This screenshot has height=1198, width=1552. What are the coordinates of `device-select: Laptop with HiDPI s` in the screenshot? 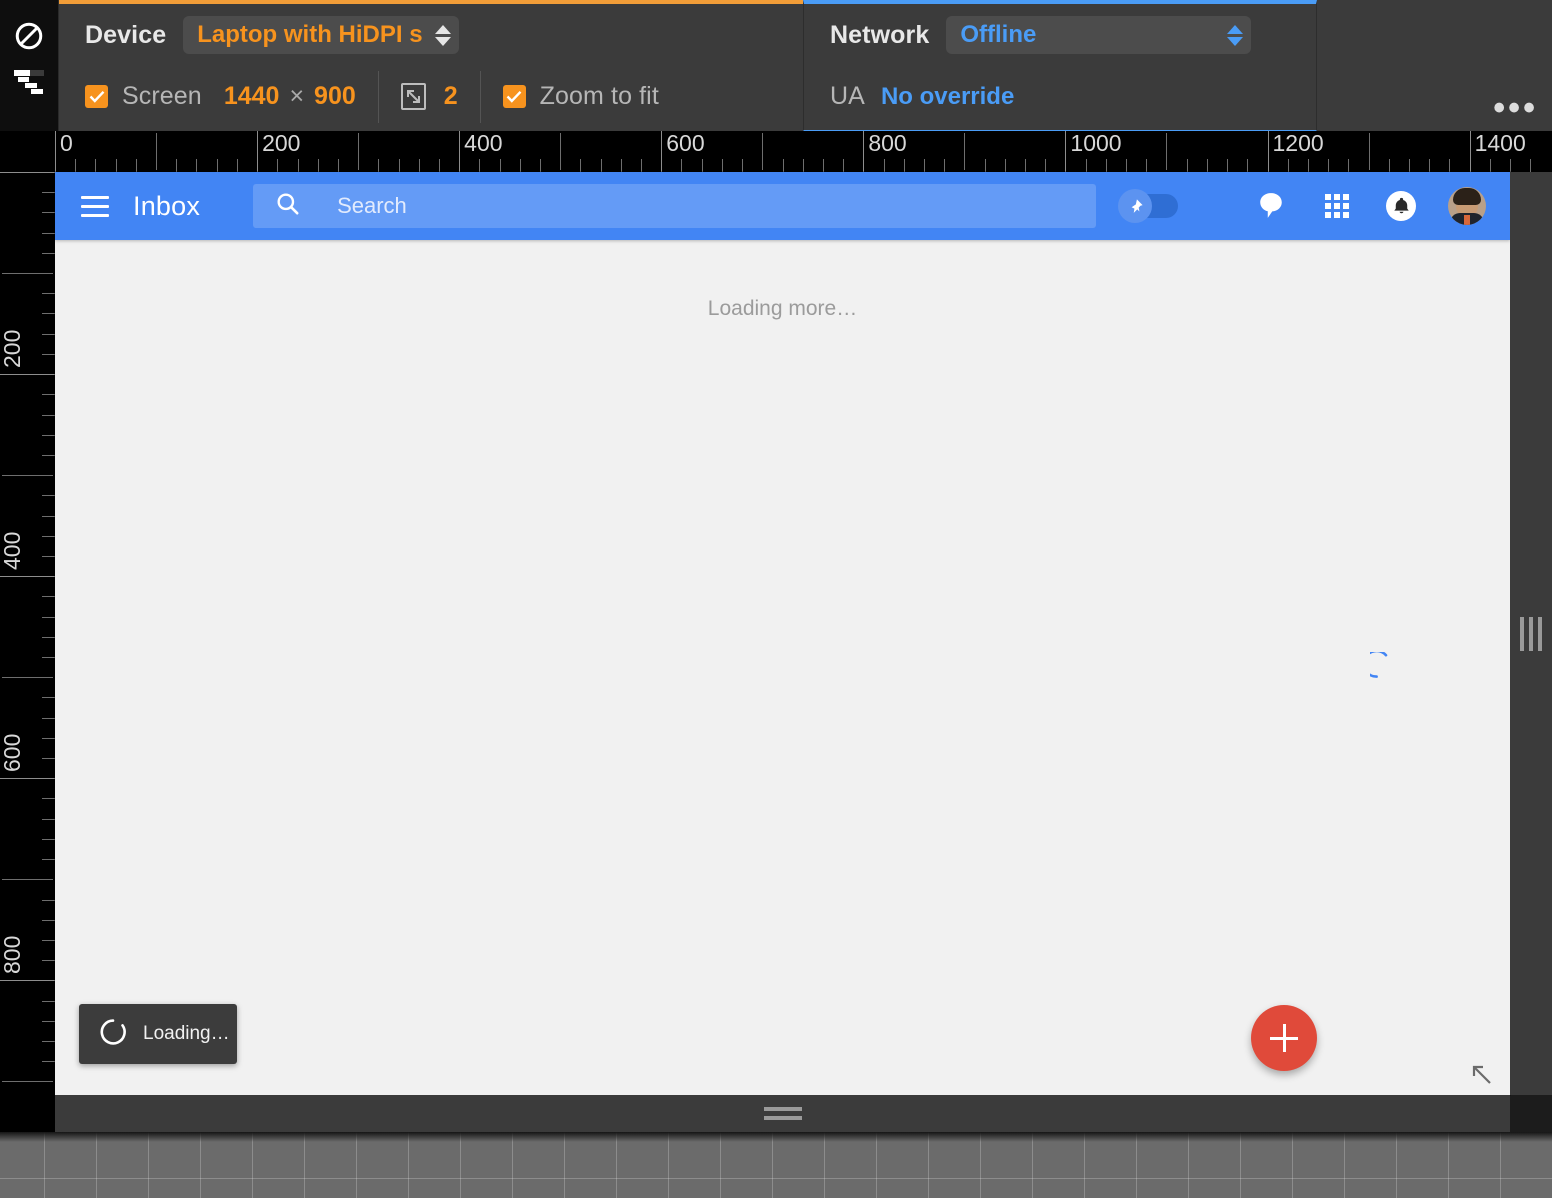 It's located at (321, 35).